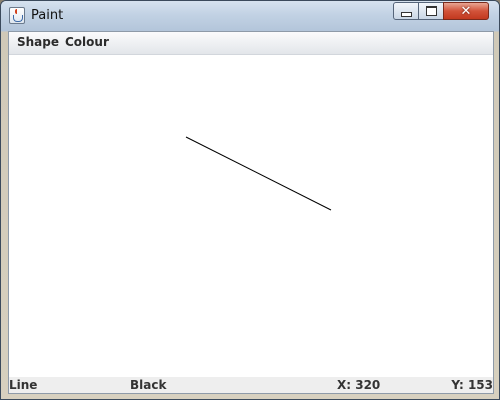 This screenshot has width=500, height=400. I want to click on drawn-line, so click(258, 173).